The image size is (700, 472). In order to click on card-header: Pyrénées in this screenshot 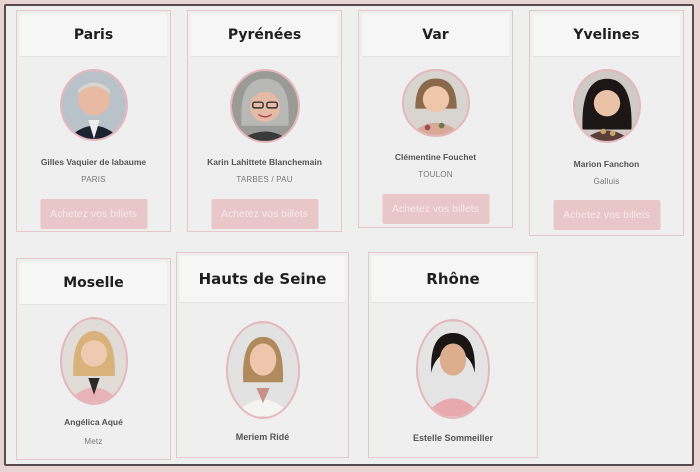, I will do `click(264, 35)`.